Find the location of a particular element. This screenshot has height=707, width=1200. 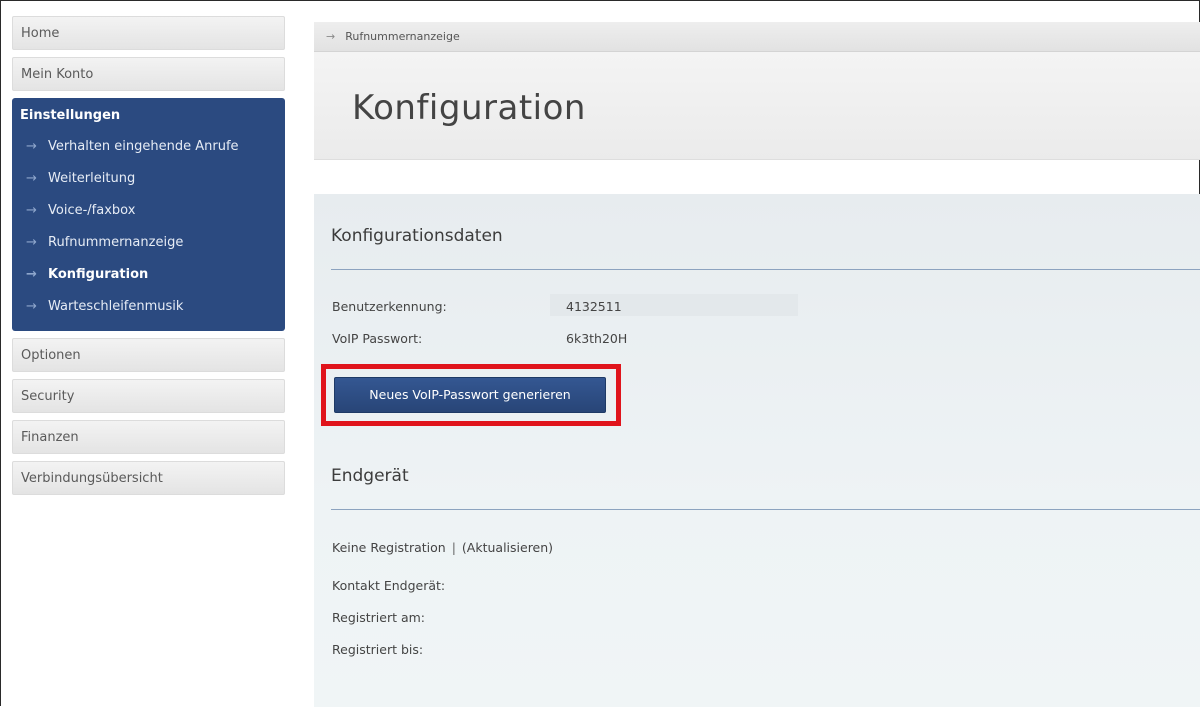

sidebar-subitem-voice-faxbox: → Voice-/faxbox is located at coordinates (148, 211).